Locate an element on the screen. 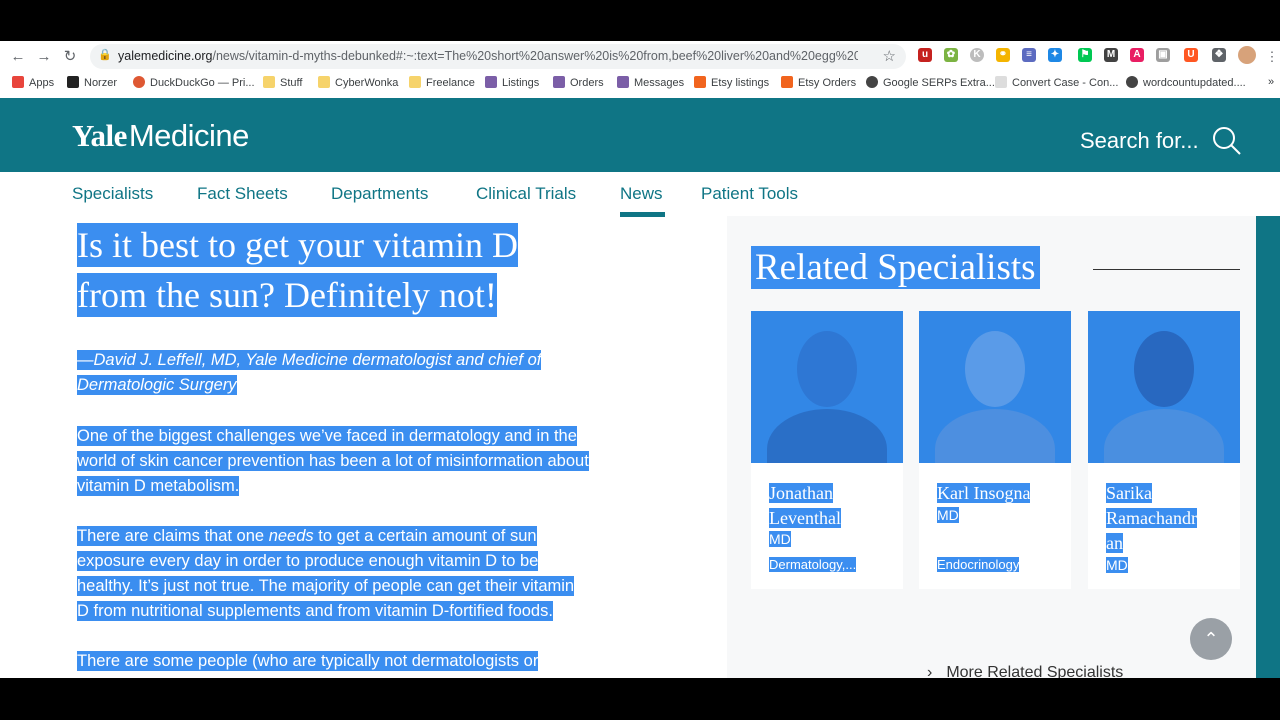 This screenshot has width=1280, height=720. video-bottom-bar is located at coordinates (640, 699).